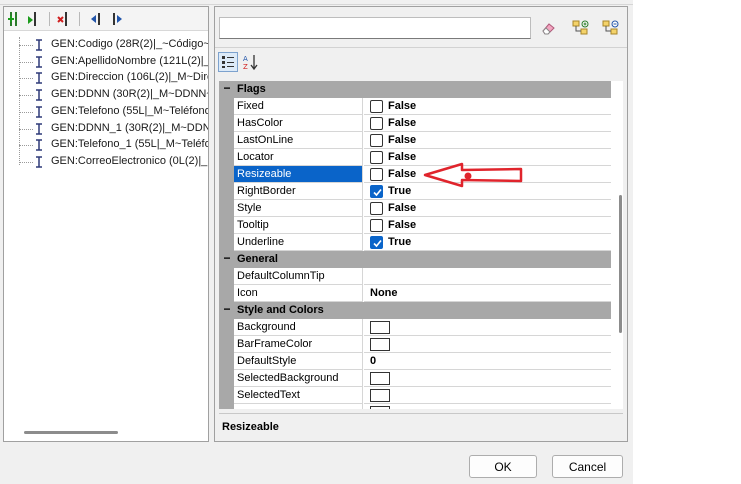  Describe the element at coordinates (34, 19) in the screenshot. I see `insert-child-icon` at that location.